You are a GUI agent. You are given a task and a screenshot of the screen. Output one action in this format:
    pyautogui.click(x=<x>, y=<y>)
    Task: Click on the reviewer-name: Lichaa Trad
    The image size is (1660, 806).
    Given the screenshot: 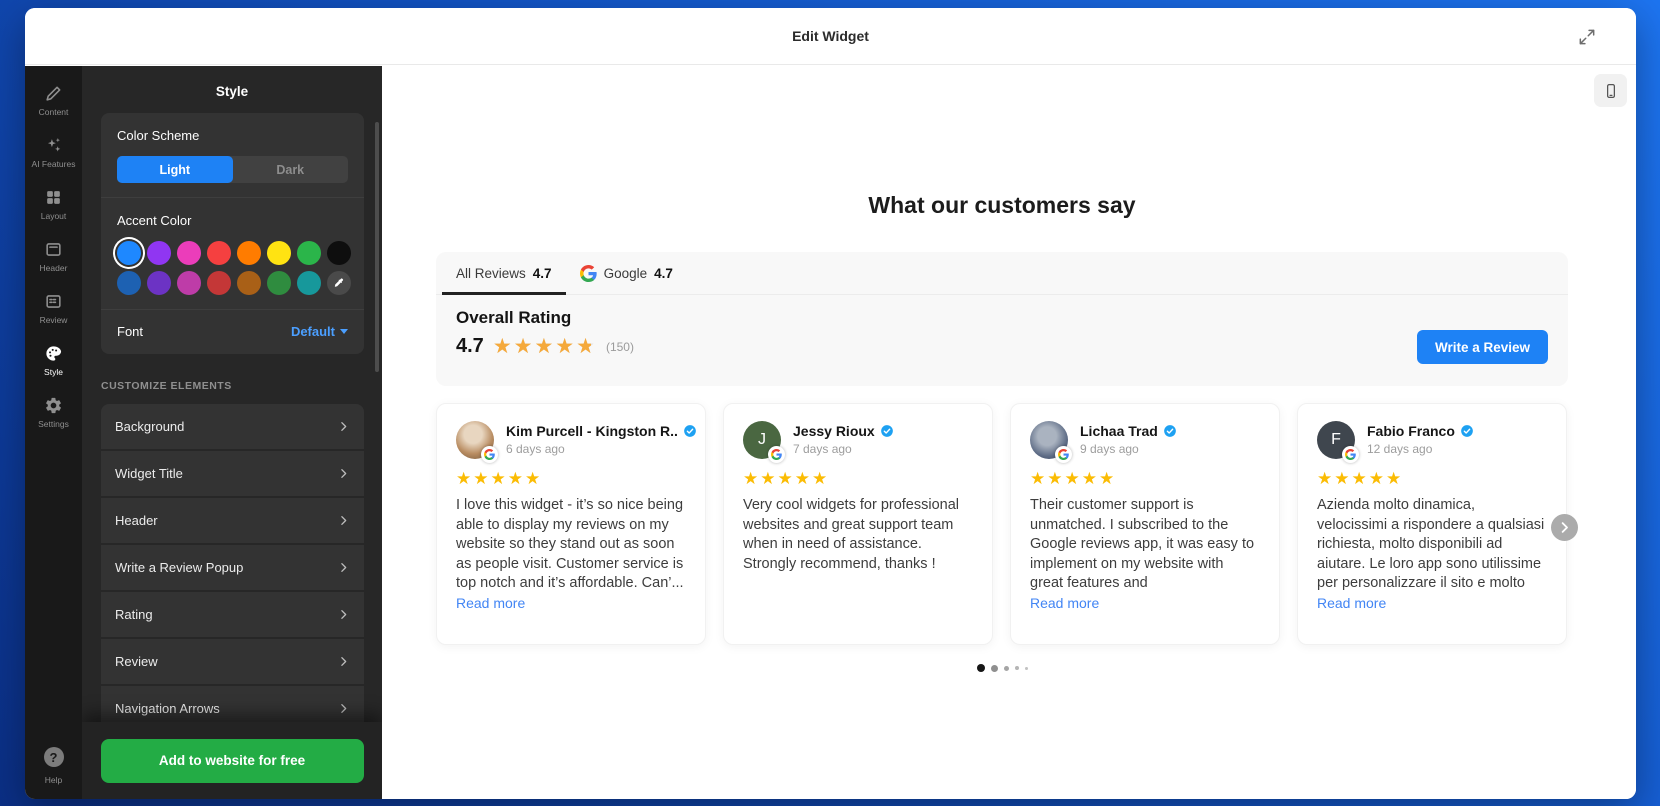 What is the action you would take?
    pyautogui.click(x=1119, y=431)
    